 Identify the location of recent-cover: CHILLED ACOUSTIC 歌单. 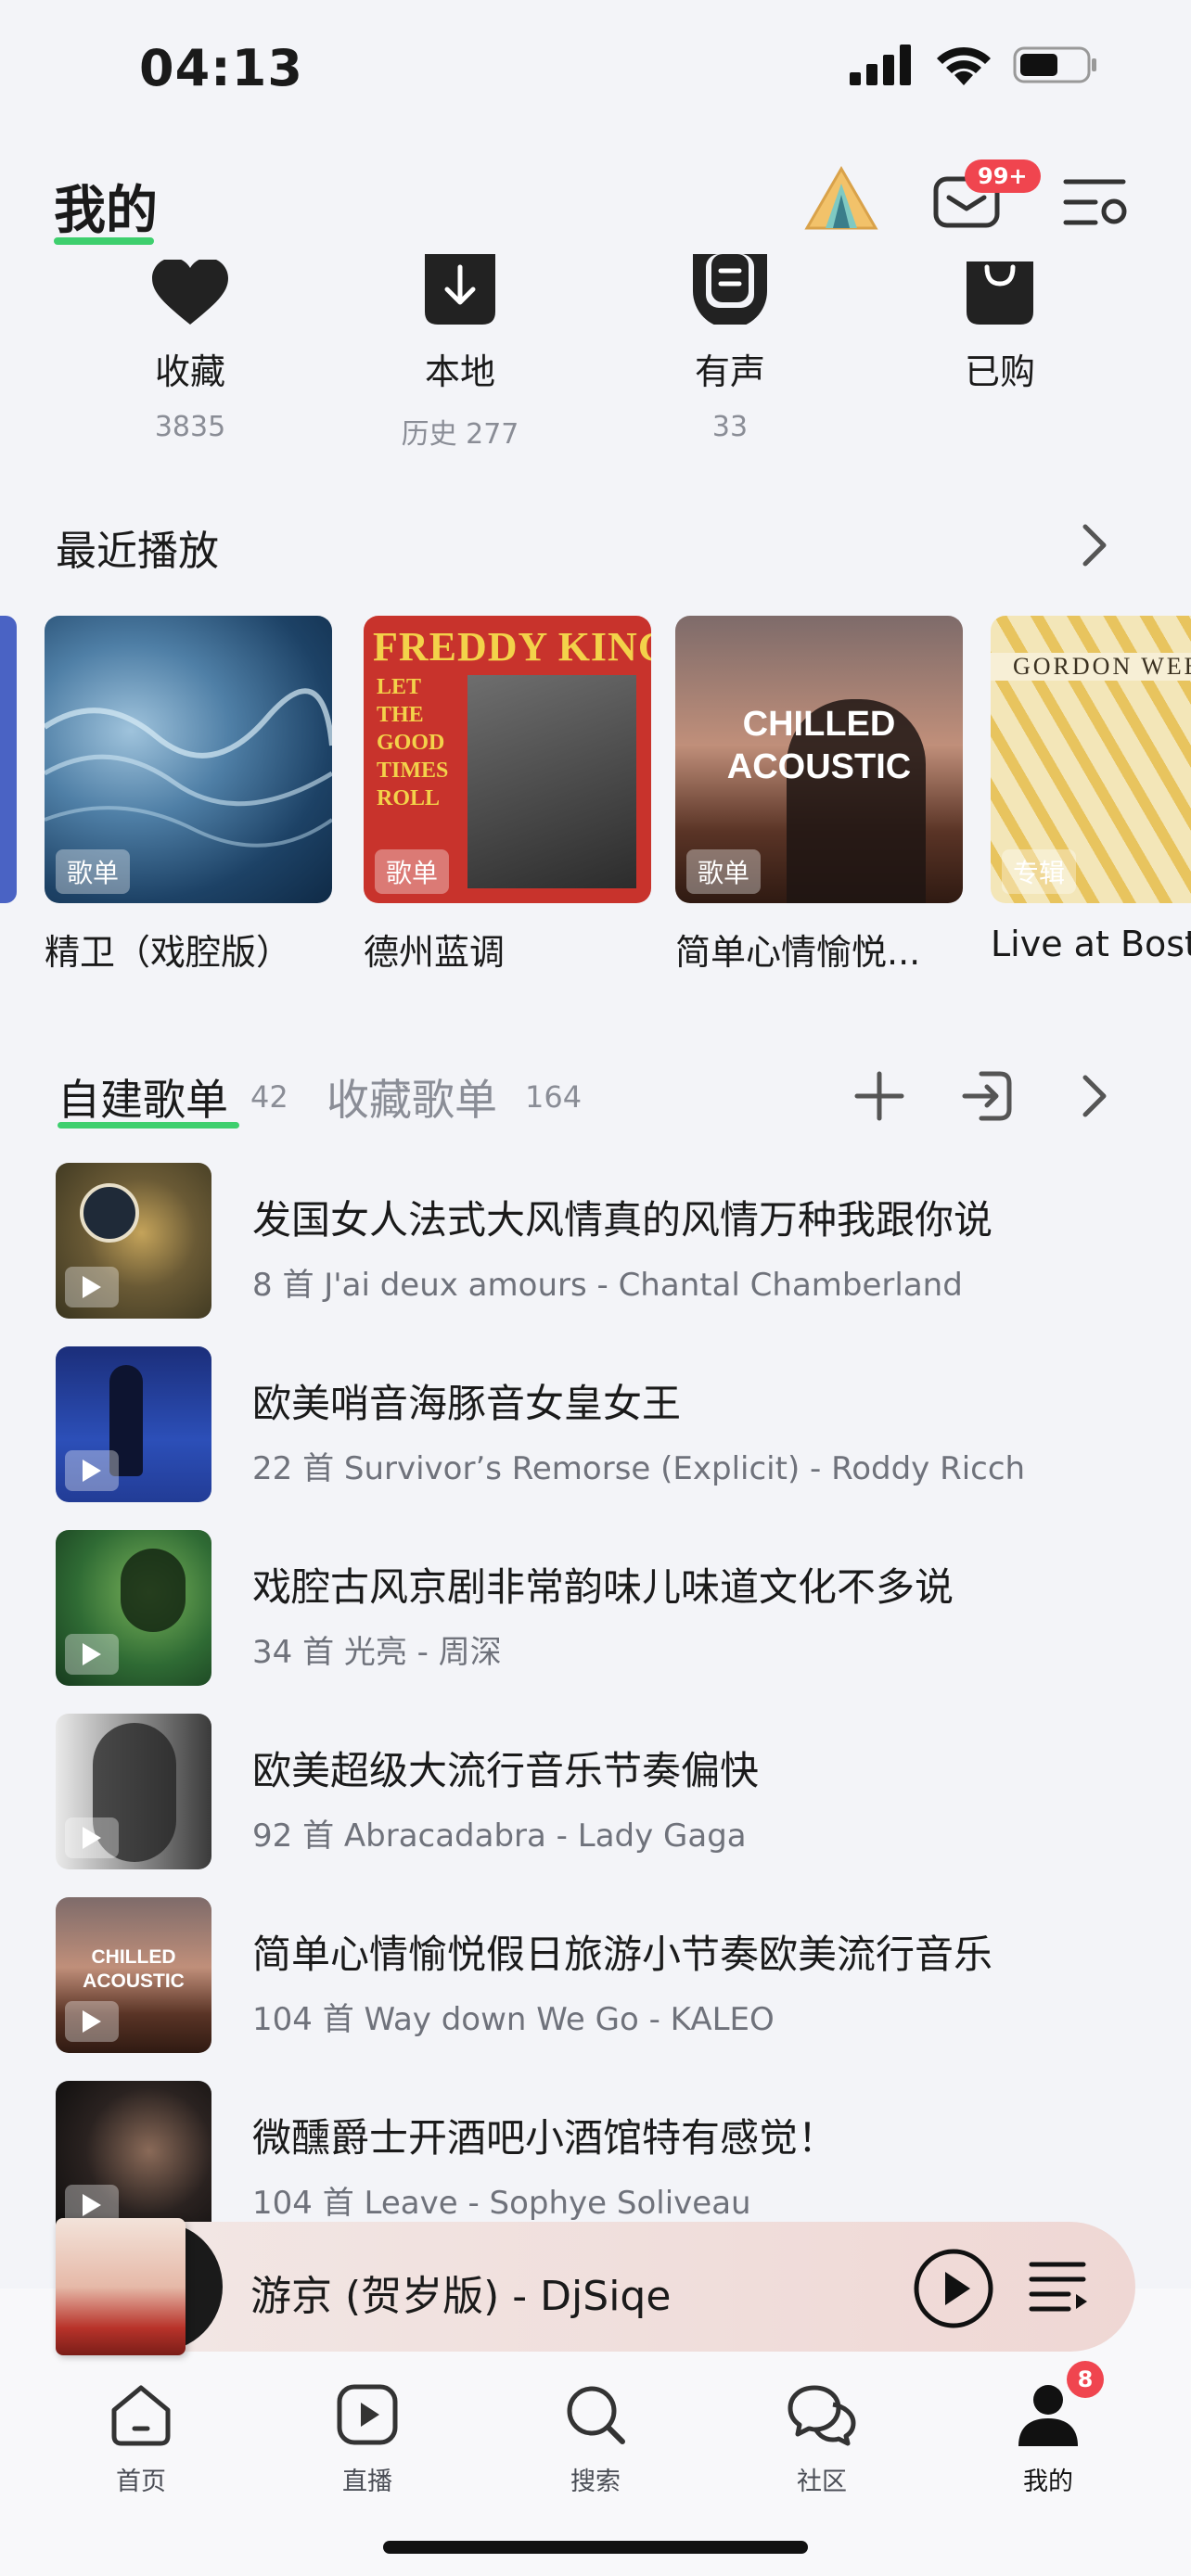
(819, 759).